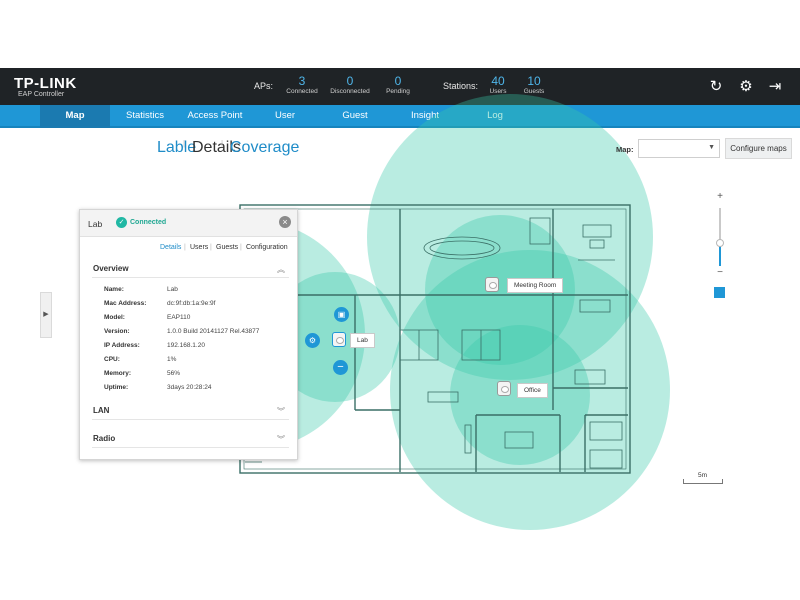 The height and width of the screenshot is (600, 800). What do you see at coordinates (118, 373) in the screenshot?
I see `field-label: Memory:` at bounding box center [118, 373].